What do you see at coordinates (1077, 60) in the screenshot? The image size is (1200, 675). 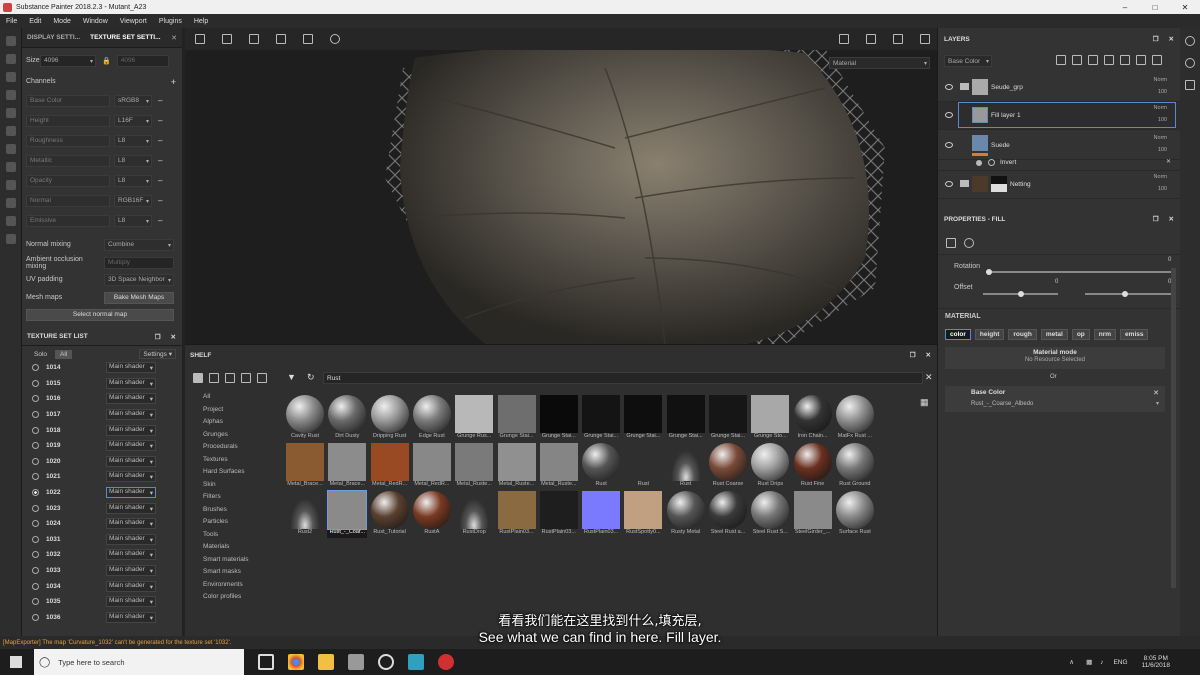 I see `add-mask-icon` at bounding box center [1077, 60].